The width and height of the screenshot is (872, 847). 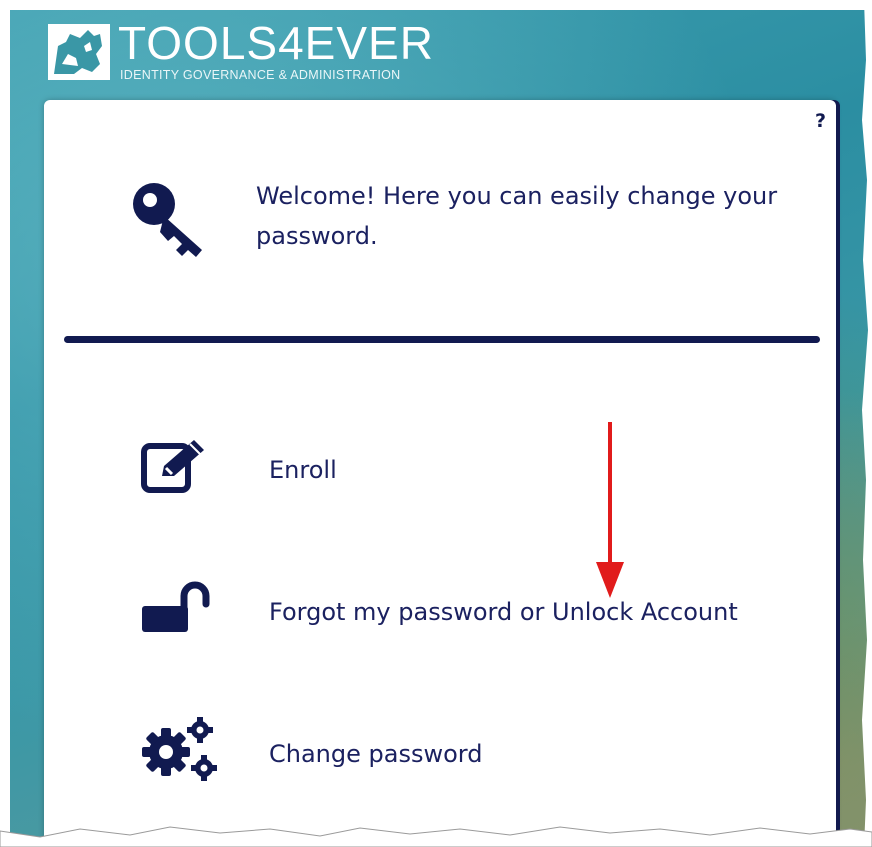 I want to click on gears-icon, so click(x=179, y=749).